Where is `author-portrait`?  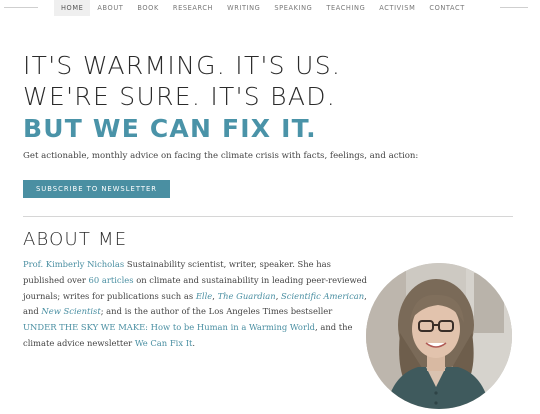
author-portrait is located at coordinates (439, 336).